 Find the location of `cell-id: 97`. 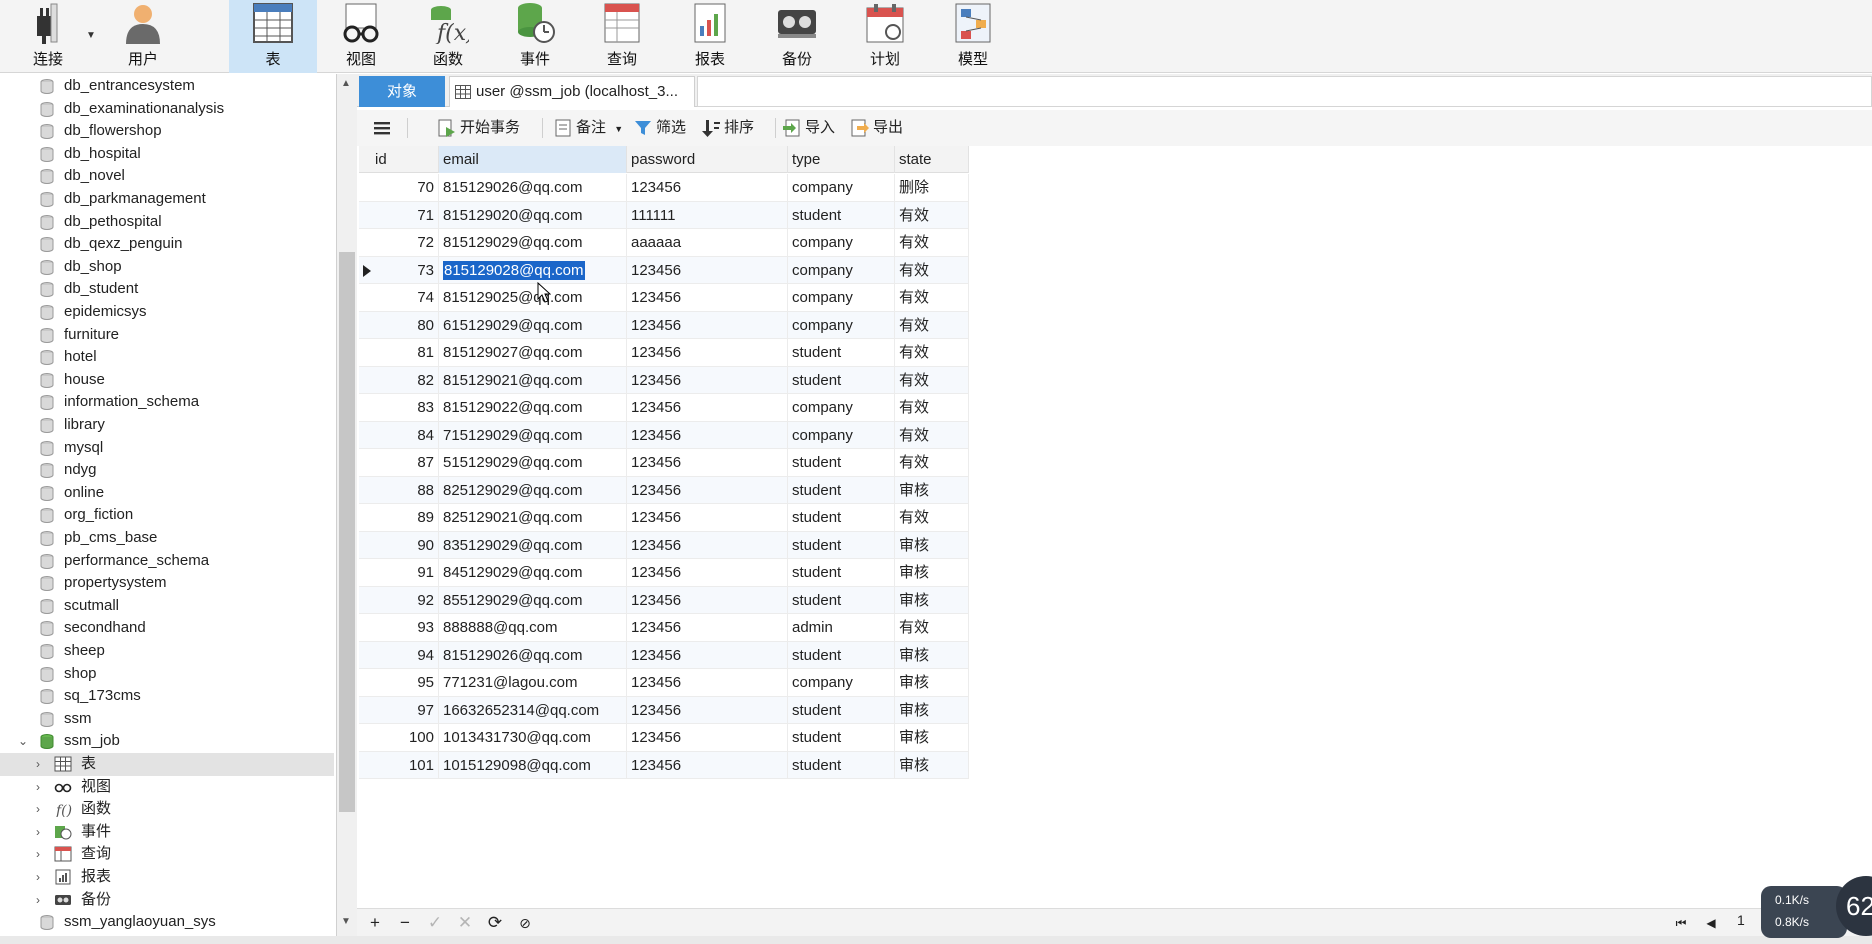

cell-id: 97 is located at coordinates (399, 710).